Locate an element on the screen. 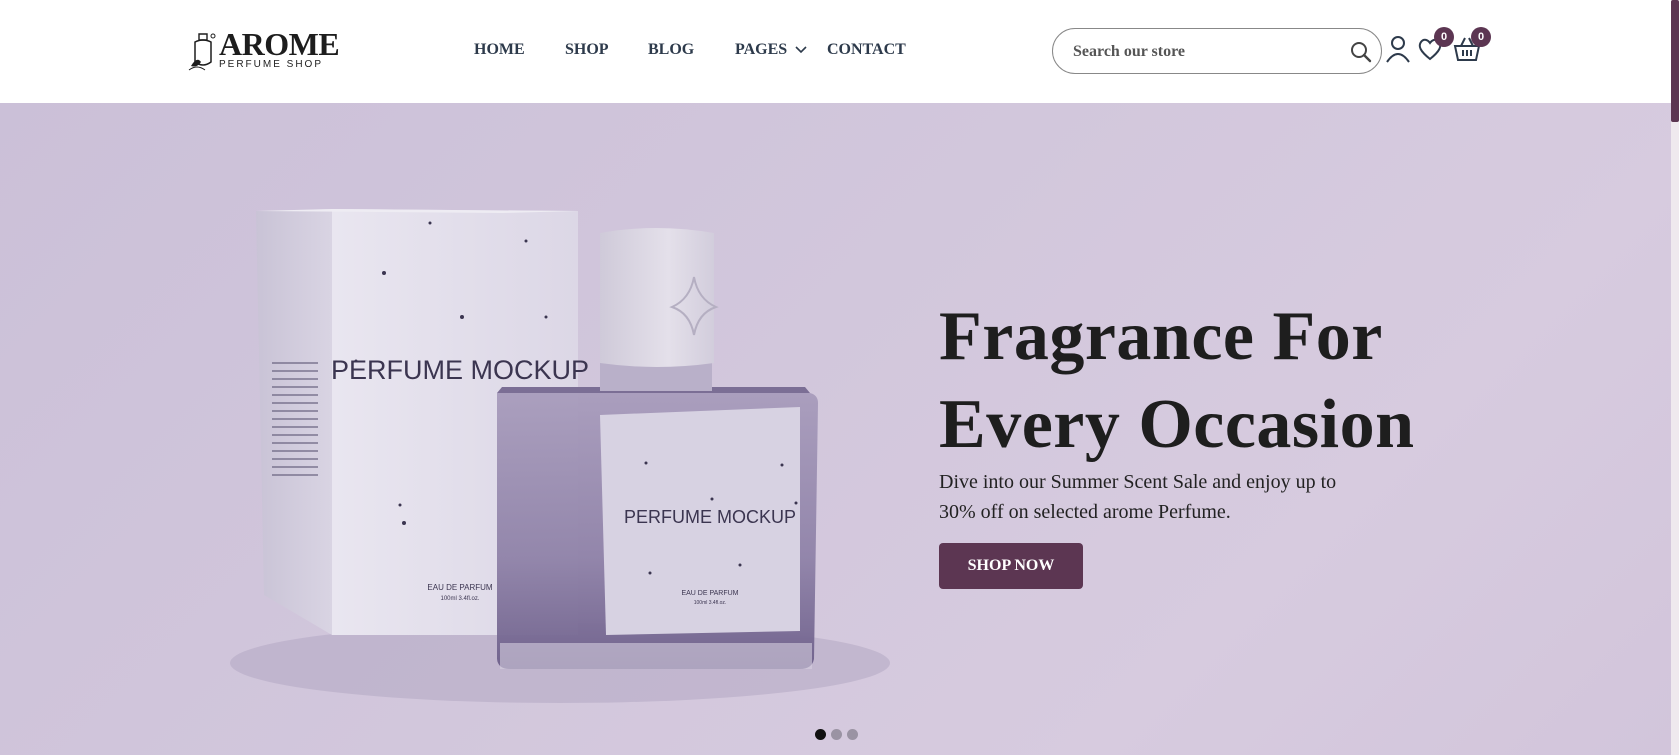  cart-count-badge: 0 is located at coordinates (1481, 37).